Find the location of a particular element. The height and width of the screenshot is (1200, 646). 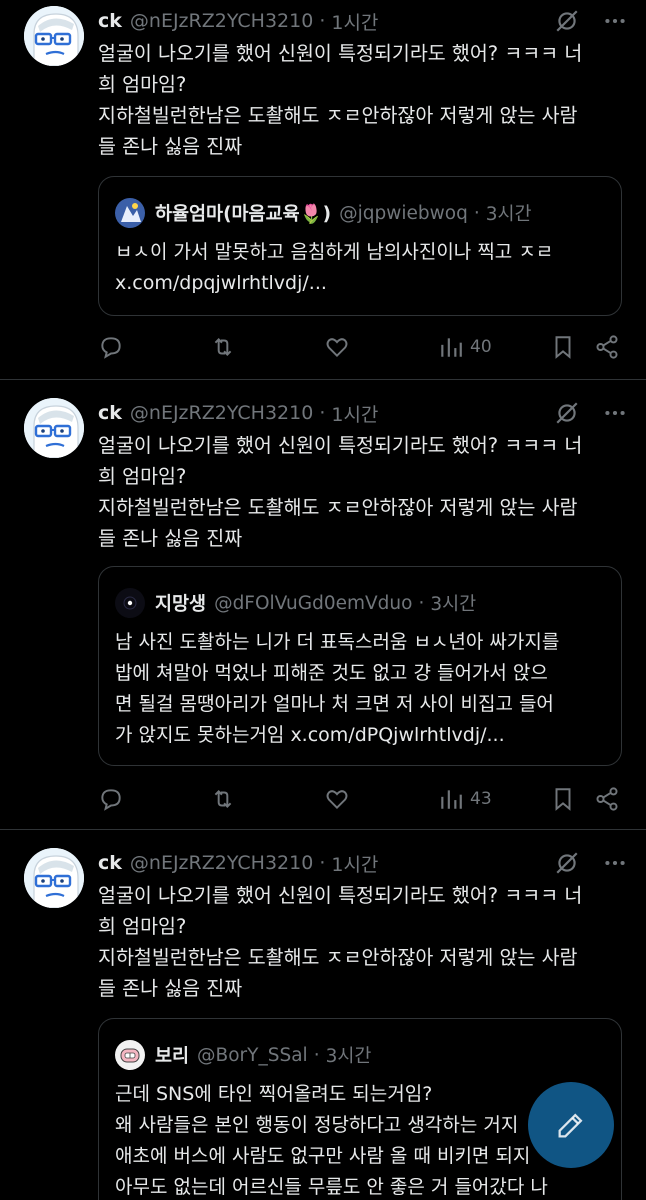

views-button: 43 is located at coordinates (465, 799).